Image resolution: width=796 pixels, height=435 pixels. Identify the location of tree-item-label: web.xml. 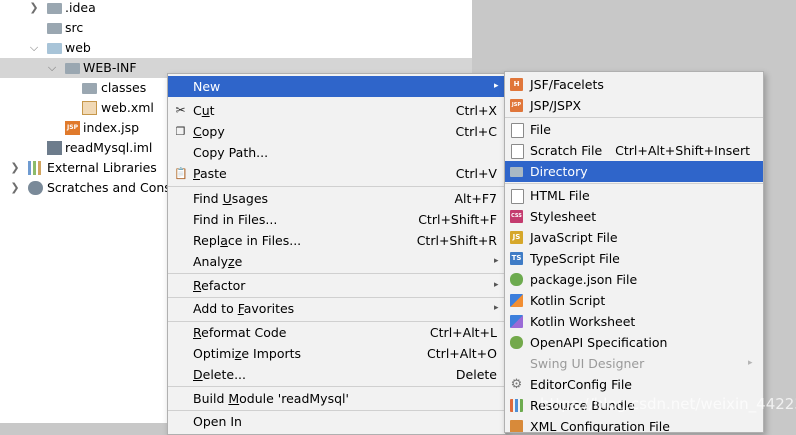
(127, 107).